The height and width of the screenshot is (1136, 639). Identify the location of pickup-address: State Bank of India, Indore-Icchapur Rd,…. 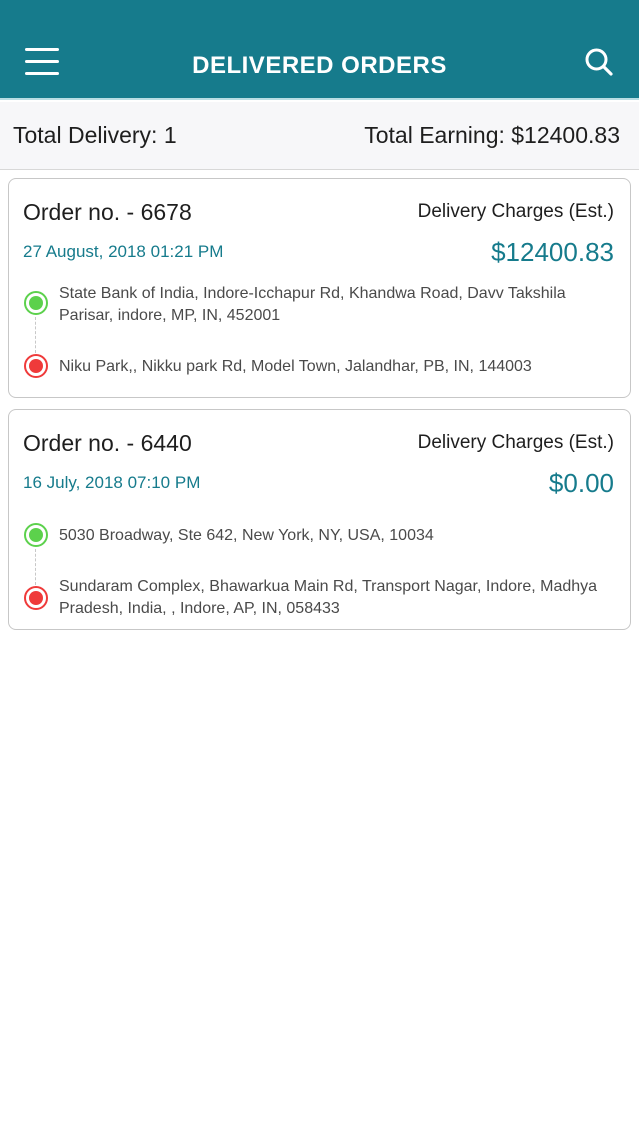
(312, 304).